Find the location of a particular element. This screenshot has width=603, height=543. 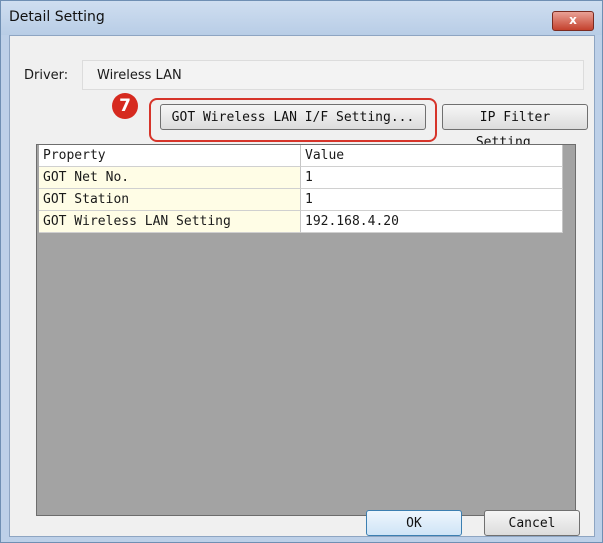

driver-field: Wireless LAN is located at coordinates (333, 75).